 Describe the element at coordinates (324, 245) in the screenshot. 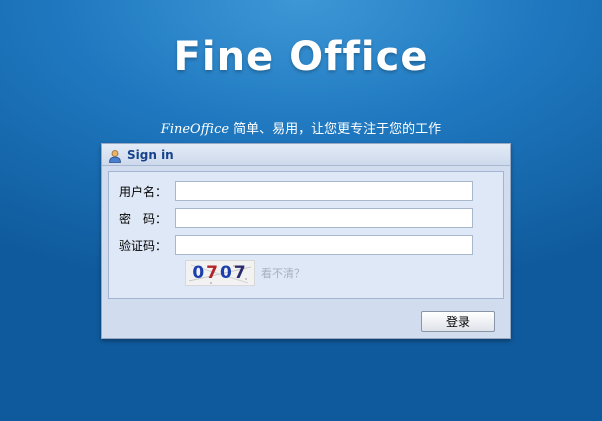

I see `captcha-input` at that location.